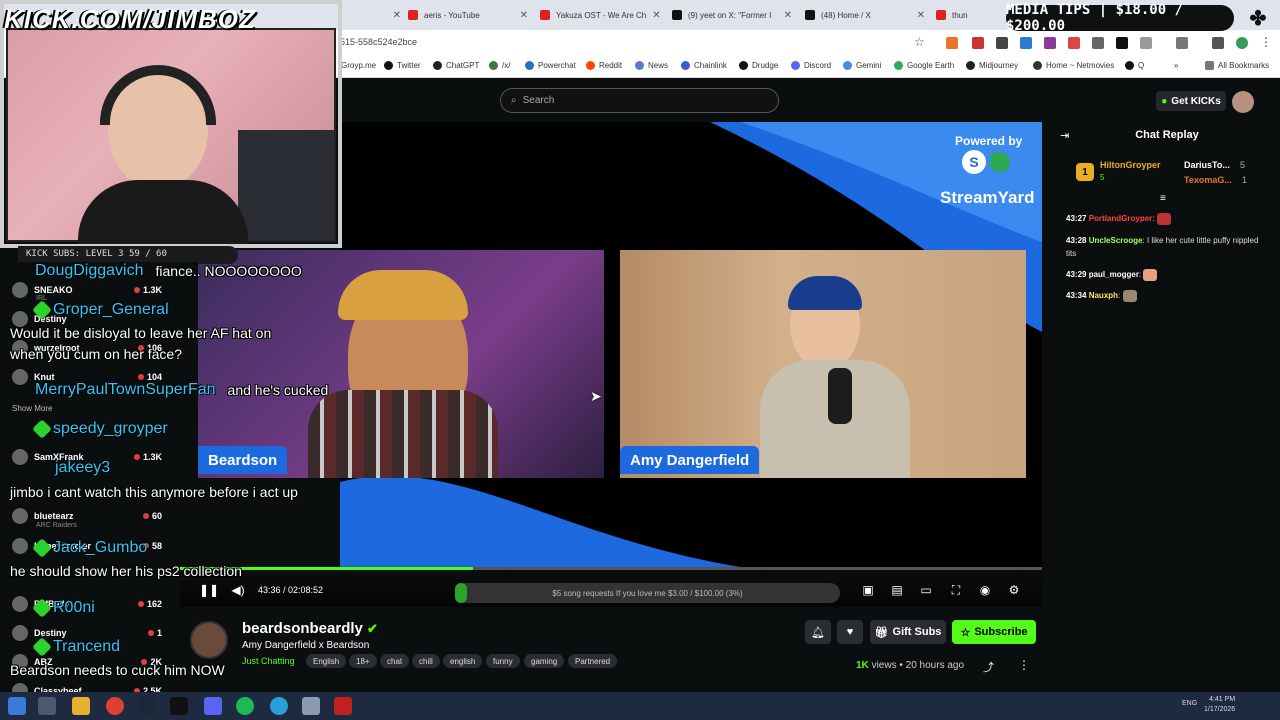 The image size is (1280, 720). What do you see at coordinates (358, 65) in the screenshot?
I see `bookmark: Groyp.me` at bounding box center [358, 65].